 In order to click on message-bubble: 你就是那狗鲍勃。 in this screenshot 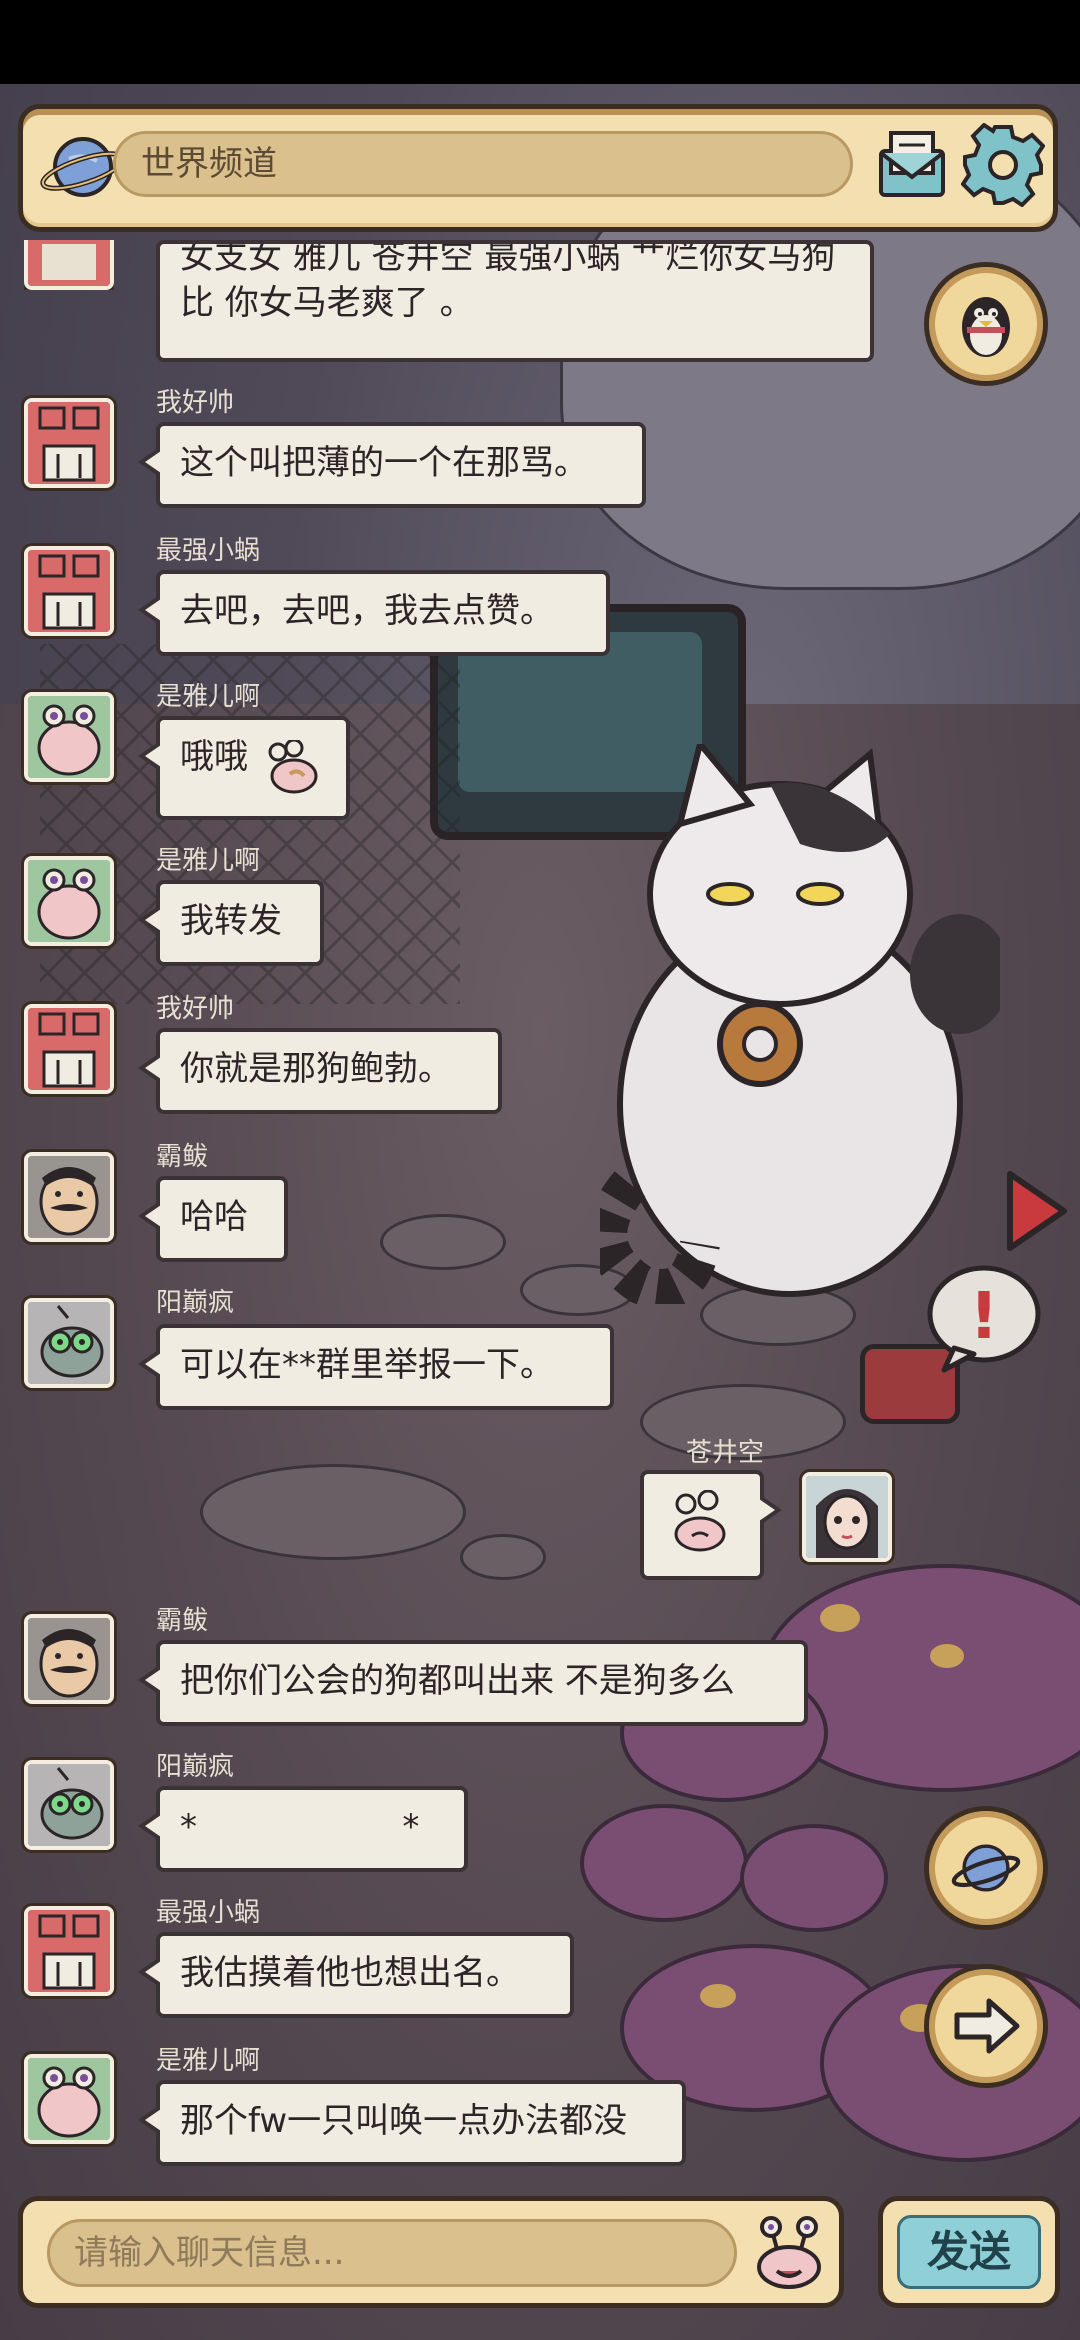, I will do `click(320, 1071)`.